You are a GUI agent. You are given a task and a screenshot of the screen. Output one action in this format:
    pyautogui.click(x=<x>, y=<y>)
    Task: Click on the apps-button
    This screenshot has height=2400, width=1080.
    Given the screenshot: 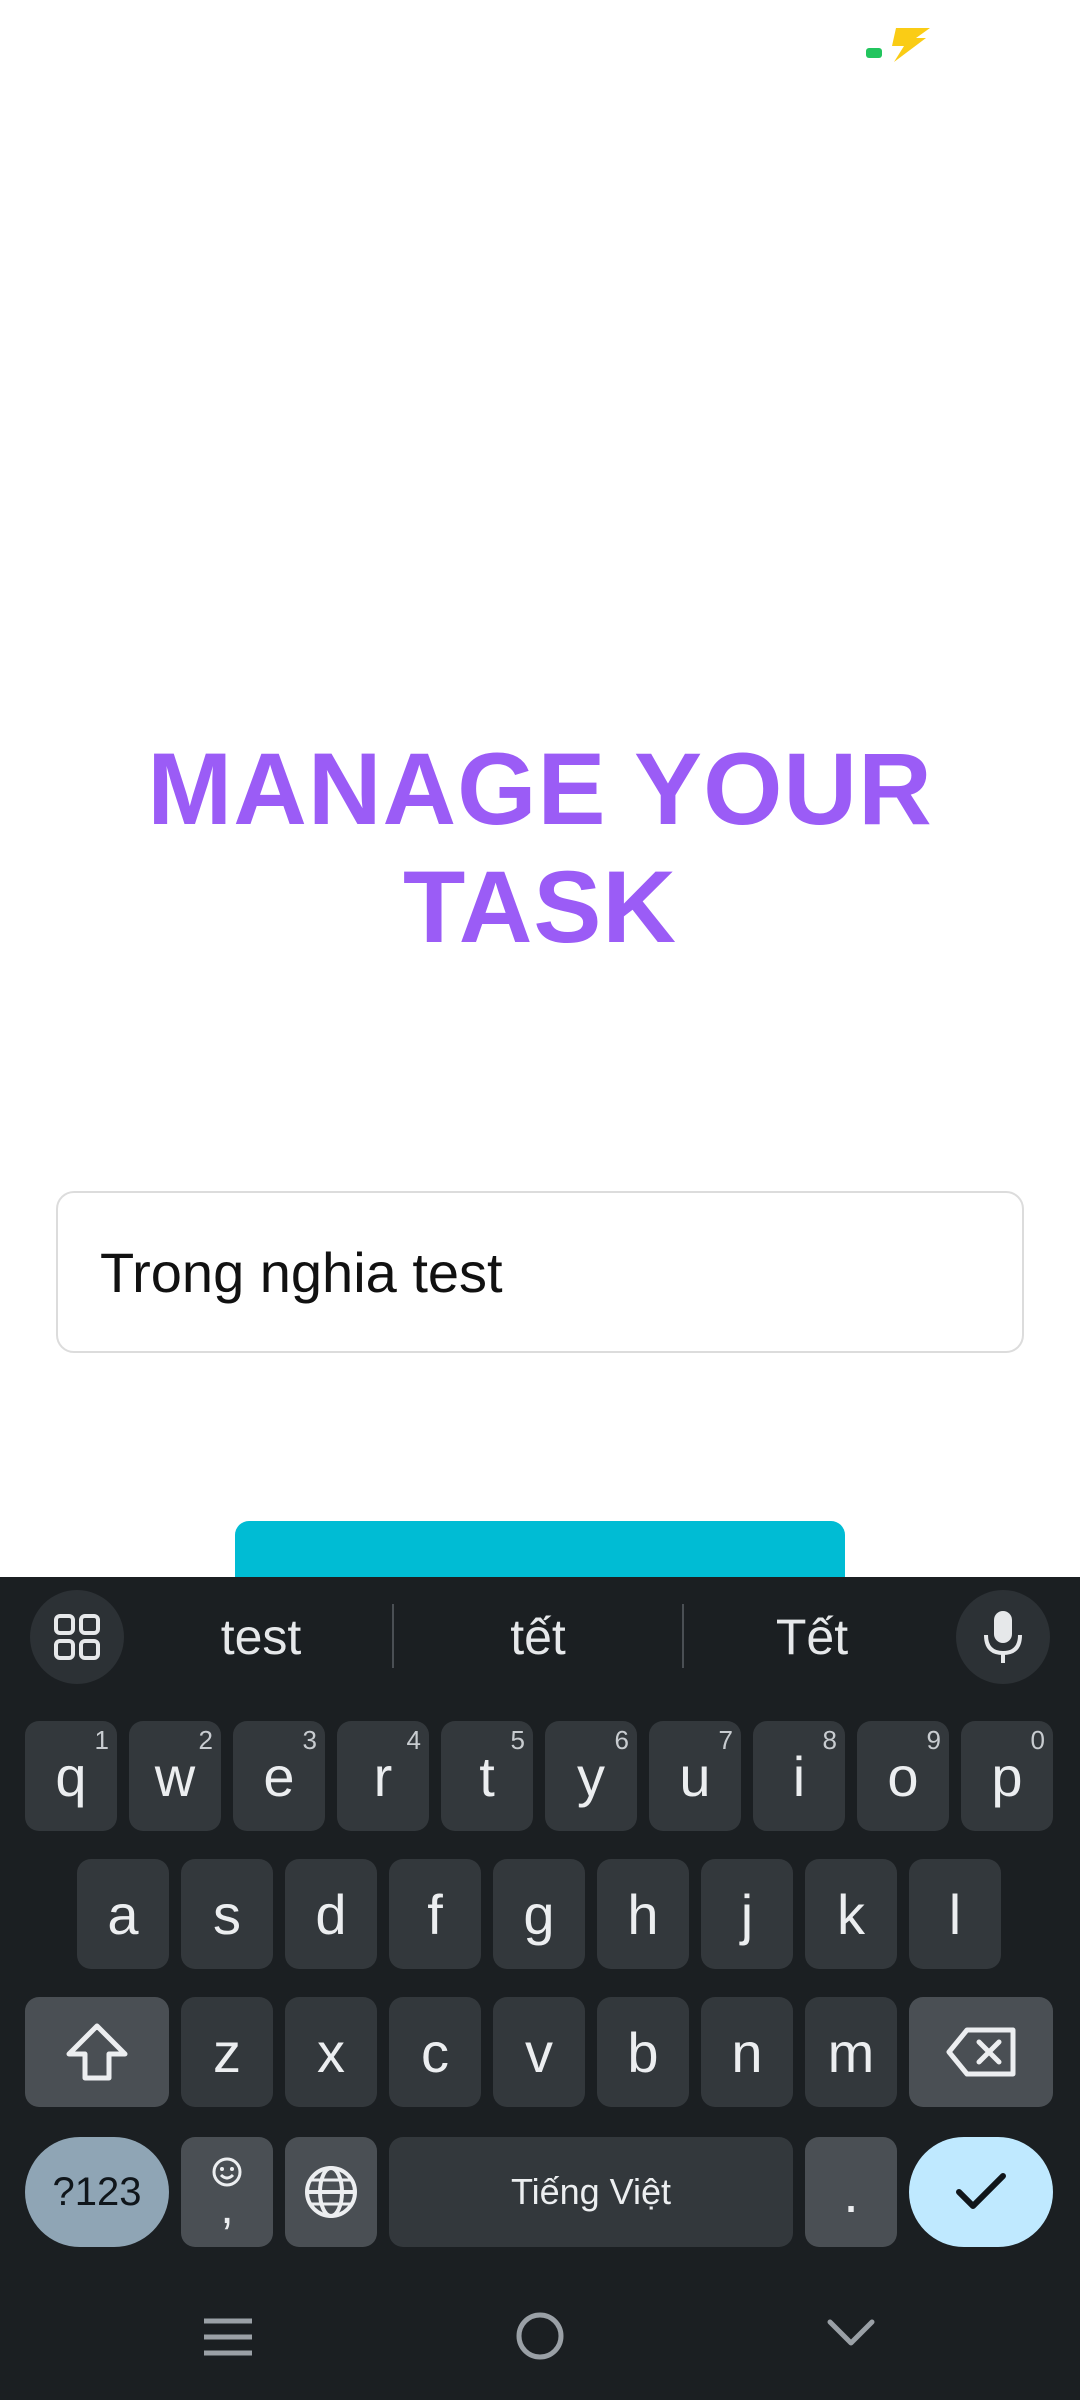 What is the action you would take?
    pyautogui.click(x=77, y=1637)
    